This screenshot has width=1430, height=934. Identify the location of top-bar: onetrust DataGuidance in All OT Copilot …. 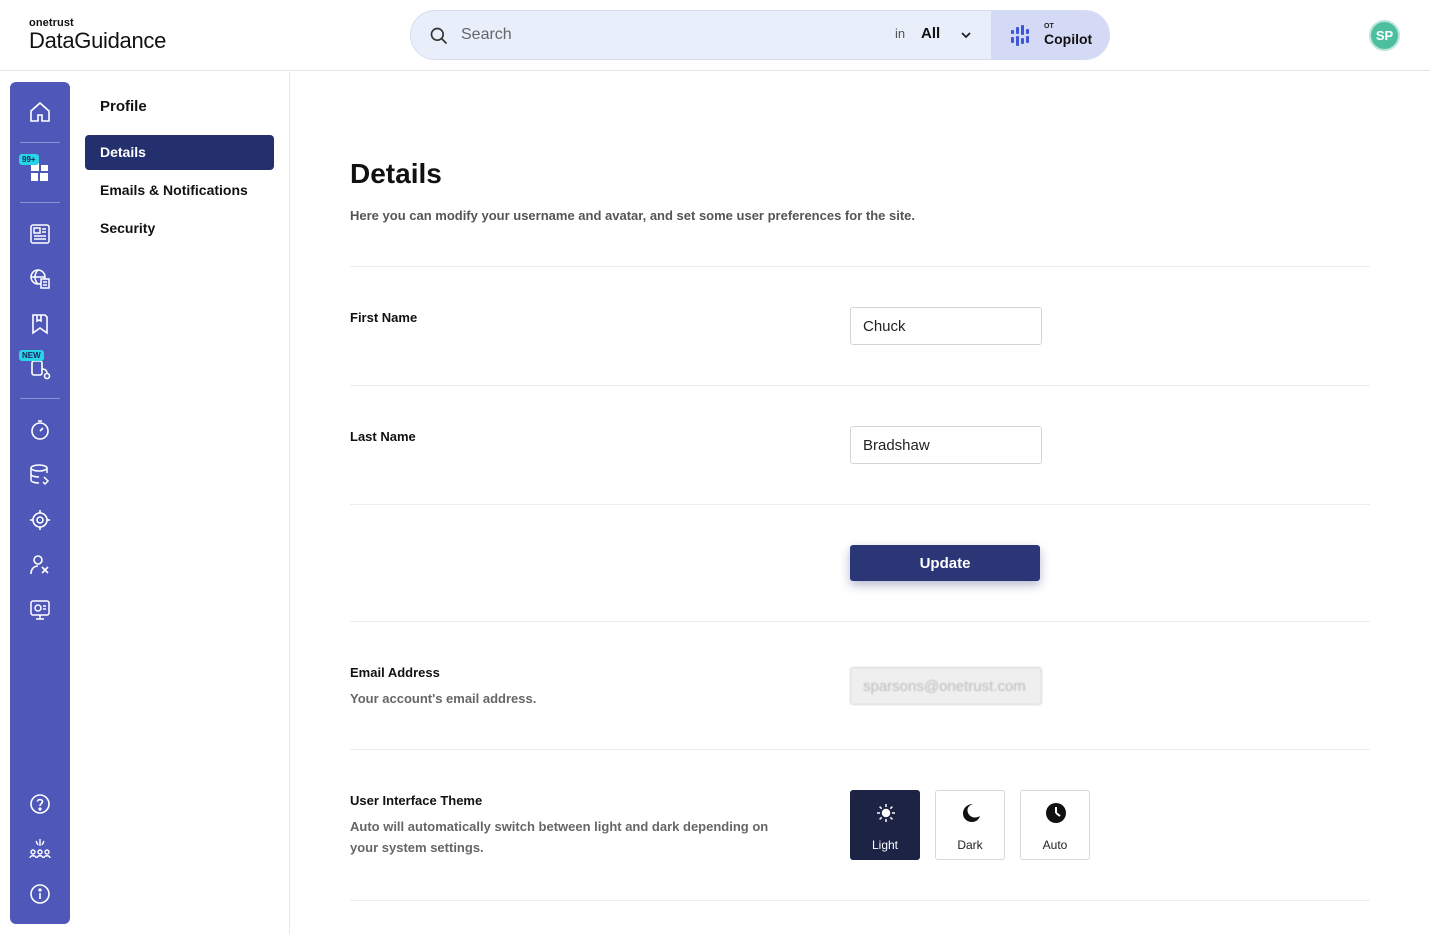
(715, 35).